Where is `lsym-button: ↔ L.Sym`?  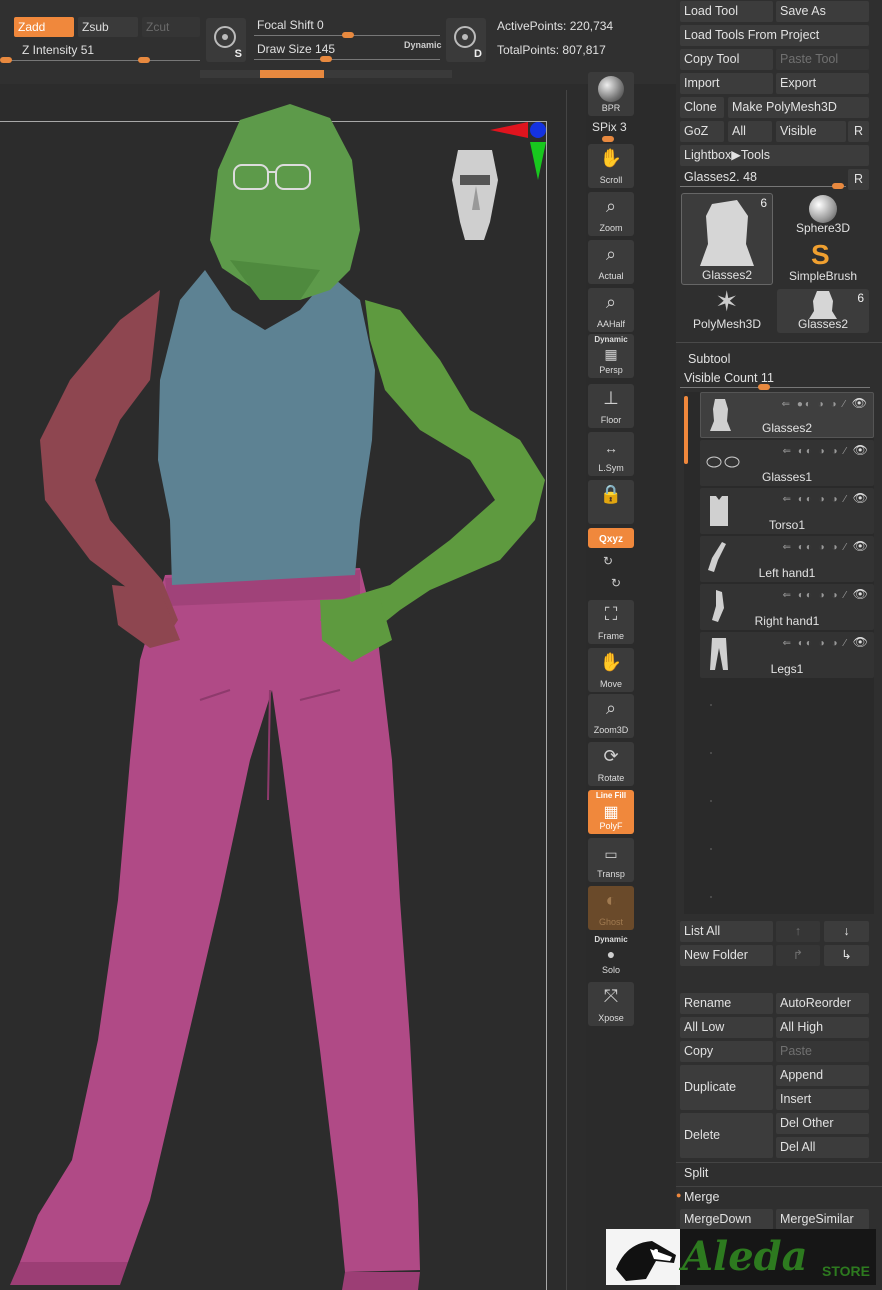 lsym-button: ↔ L.Sym is located at coordinates (611, 454).